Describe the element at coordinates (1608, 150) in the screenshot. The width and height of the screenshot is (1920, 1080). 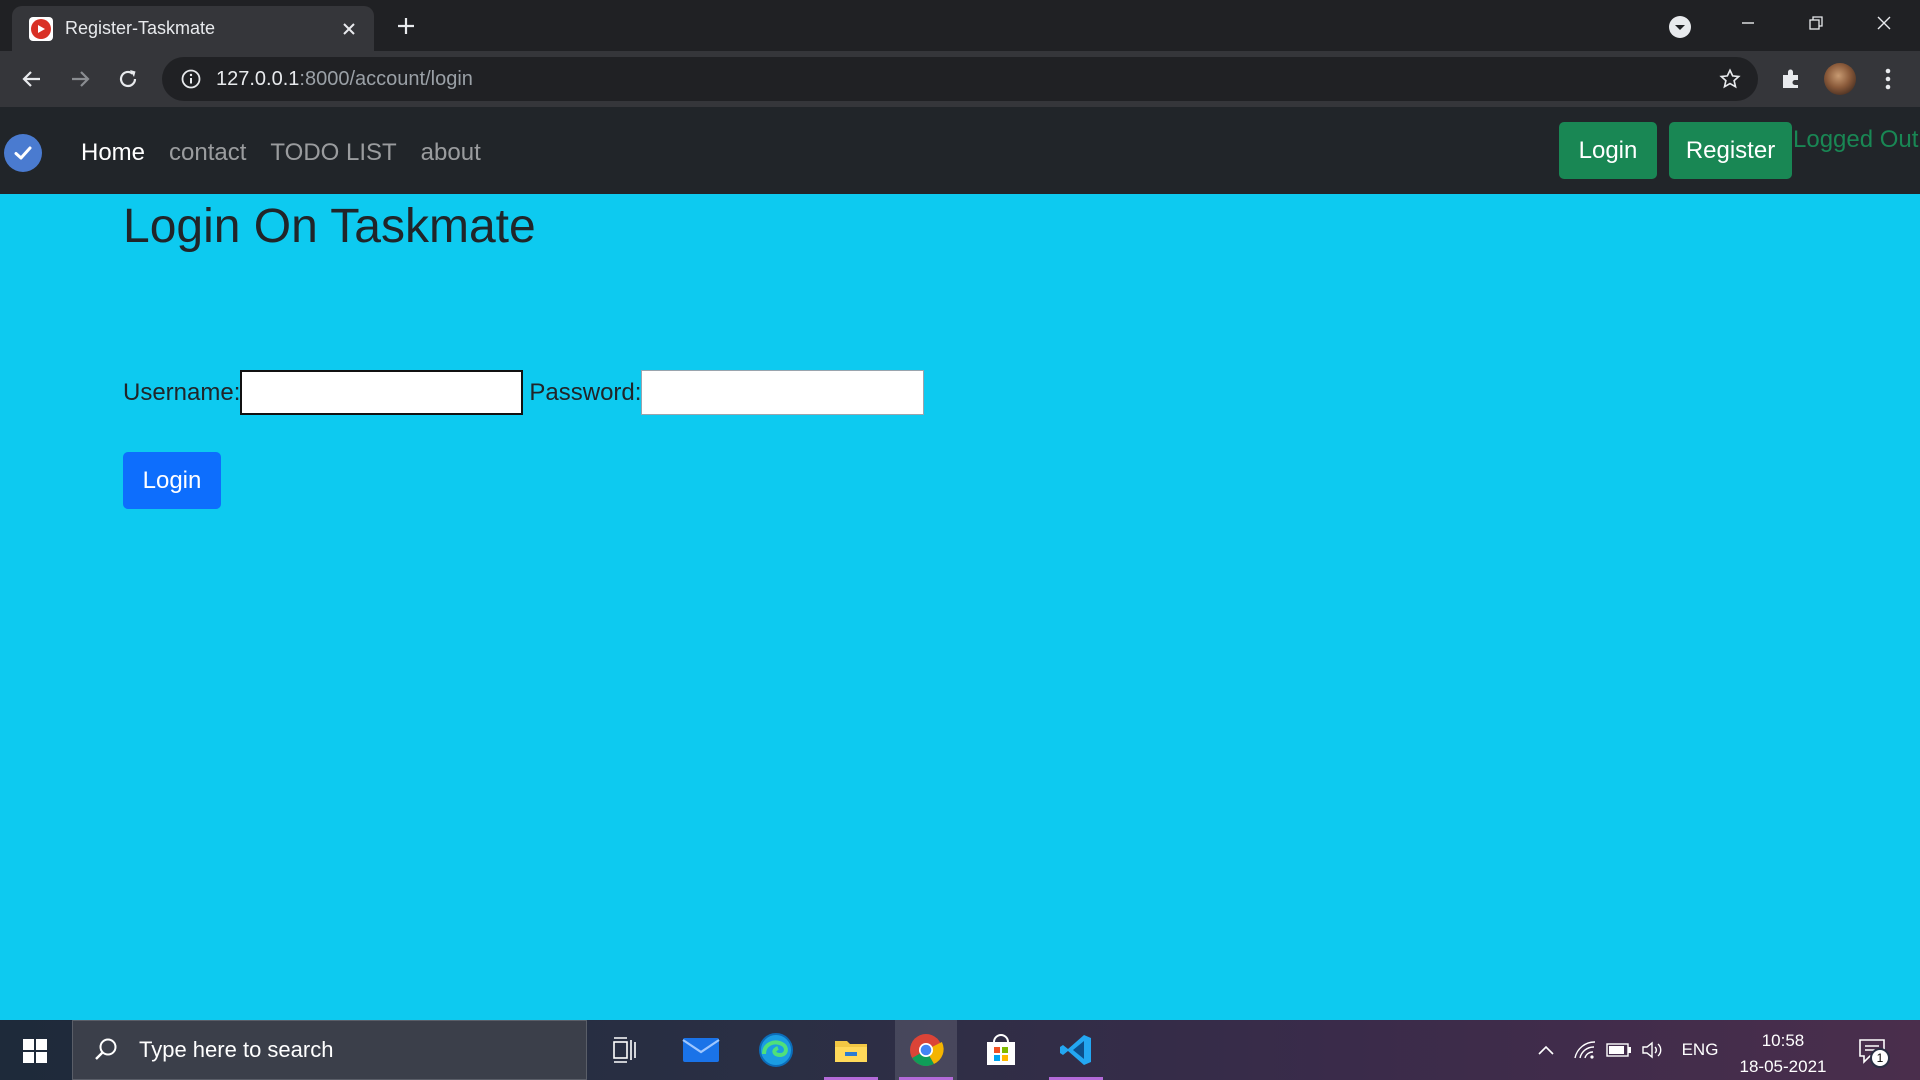
I see `nav-login-button: Login` at that location.